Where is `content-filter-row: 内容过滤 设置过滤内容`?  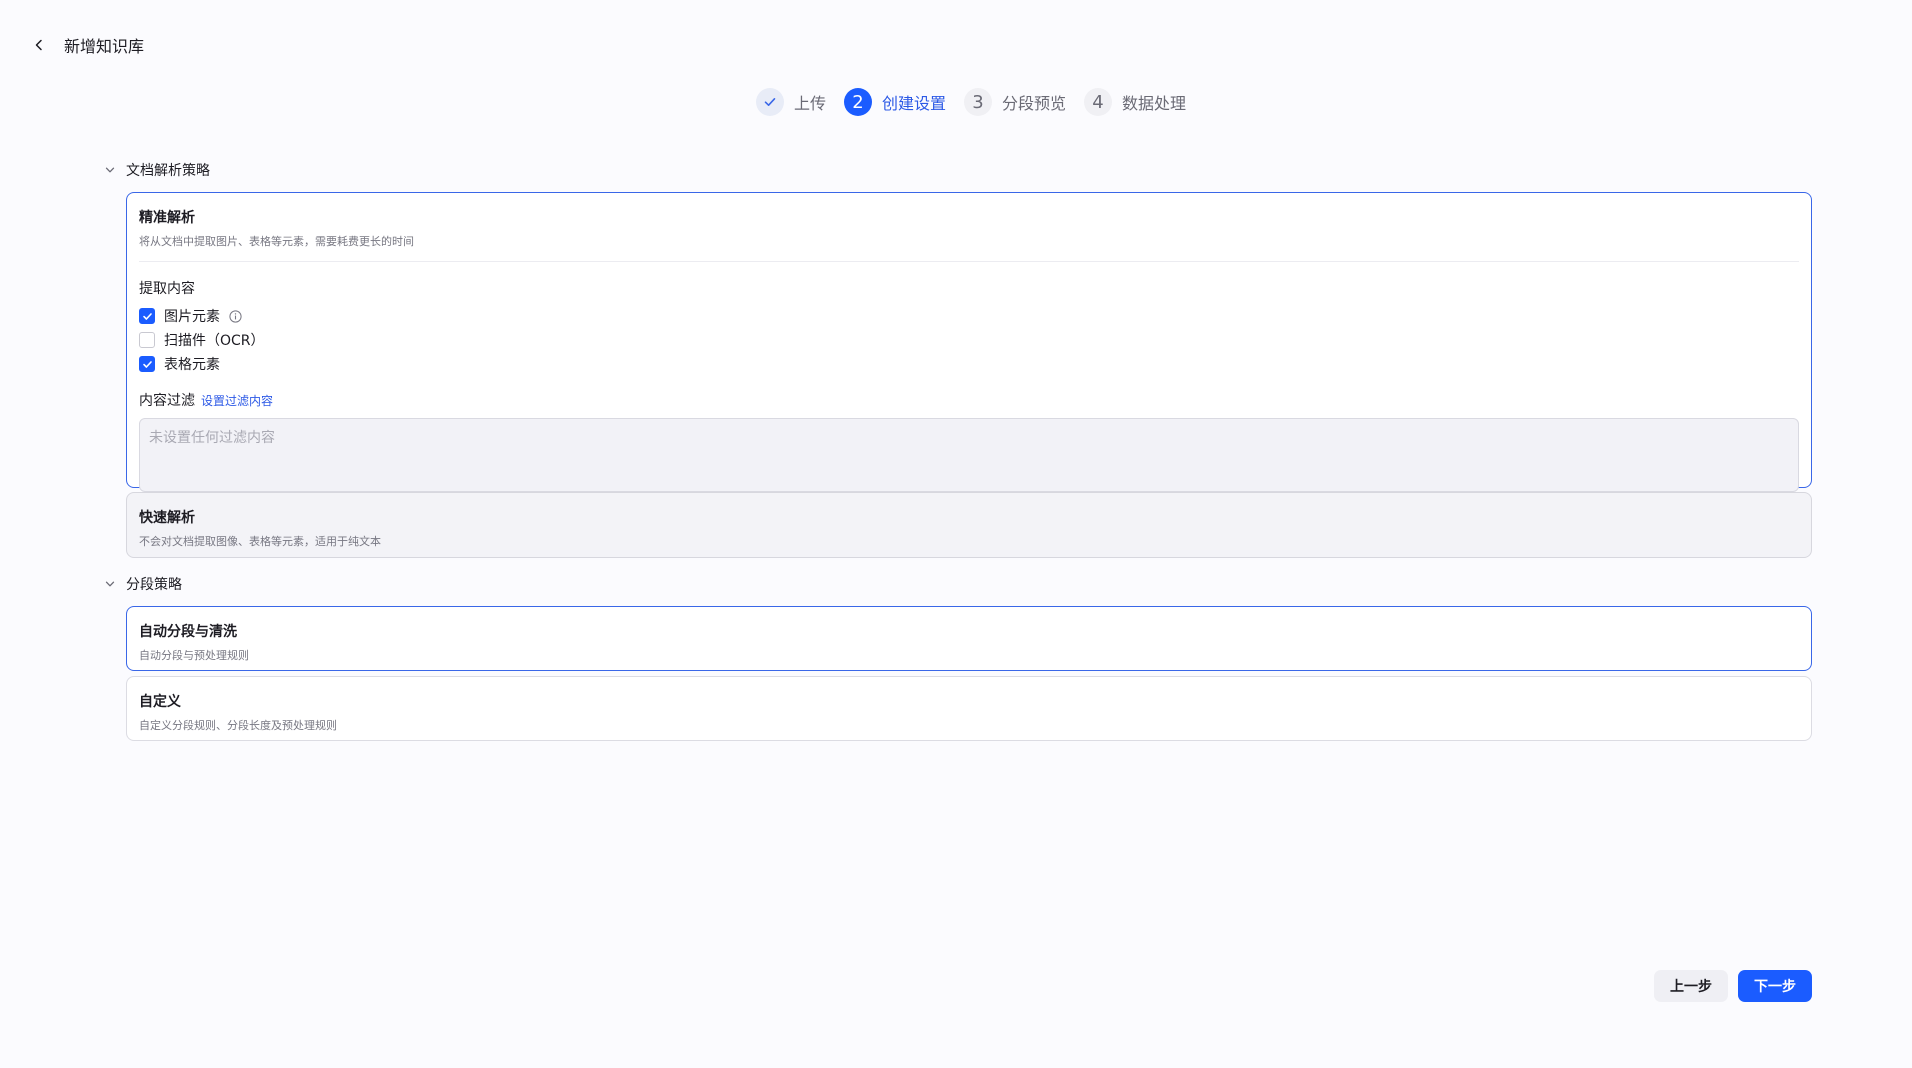 content-filter-row: 内容过滤 设置过滤内容 is located at coordinates (969, 400).